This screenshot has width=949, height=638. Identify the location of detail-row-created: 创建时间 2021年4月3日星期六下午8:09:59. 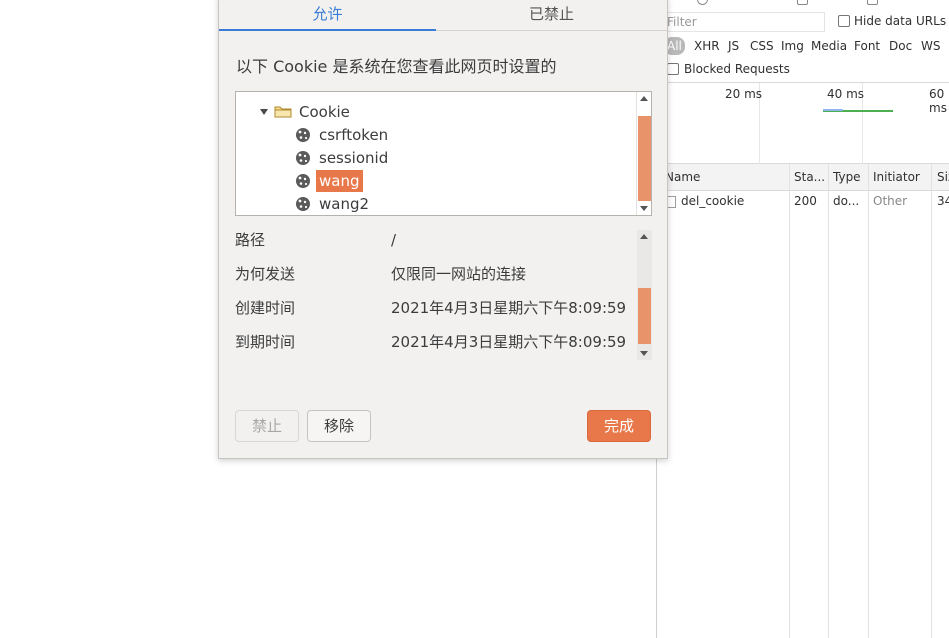
(435, 308).